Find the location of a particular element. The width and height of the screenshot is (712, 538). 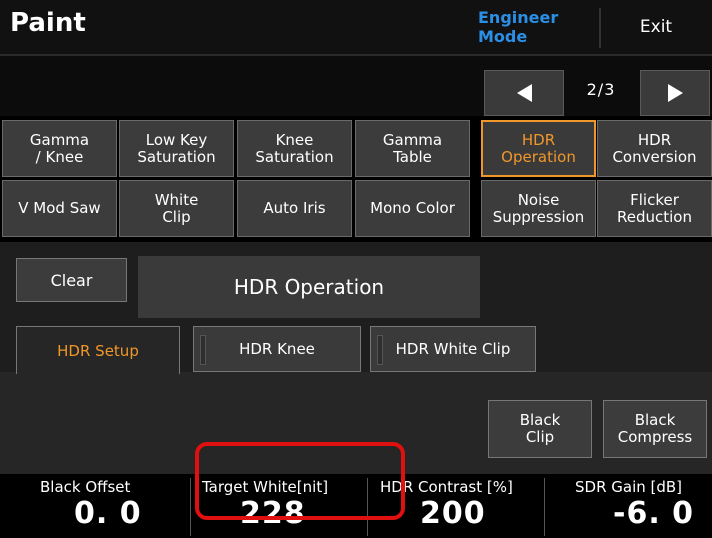

param-value: -6. 0 is located at coordinates (654, 513).